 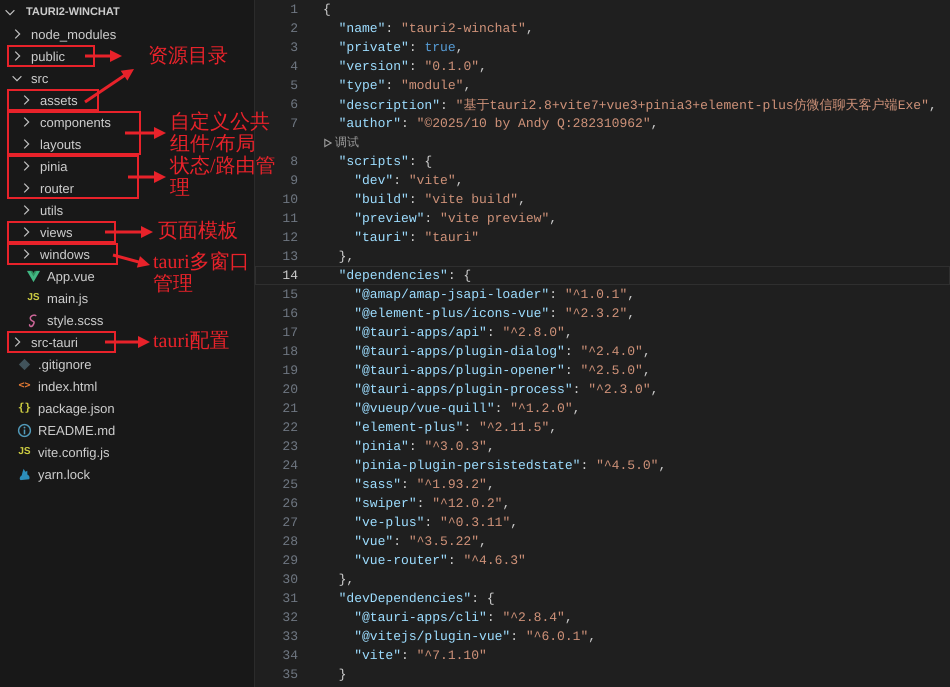 I want to click on code-line: "type": "module",, so click(x=405, y=85).